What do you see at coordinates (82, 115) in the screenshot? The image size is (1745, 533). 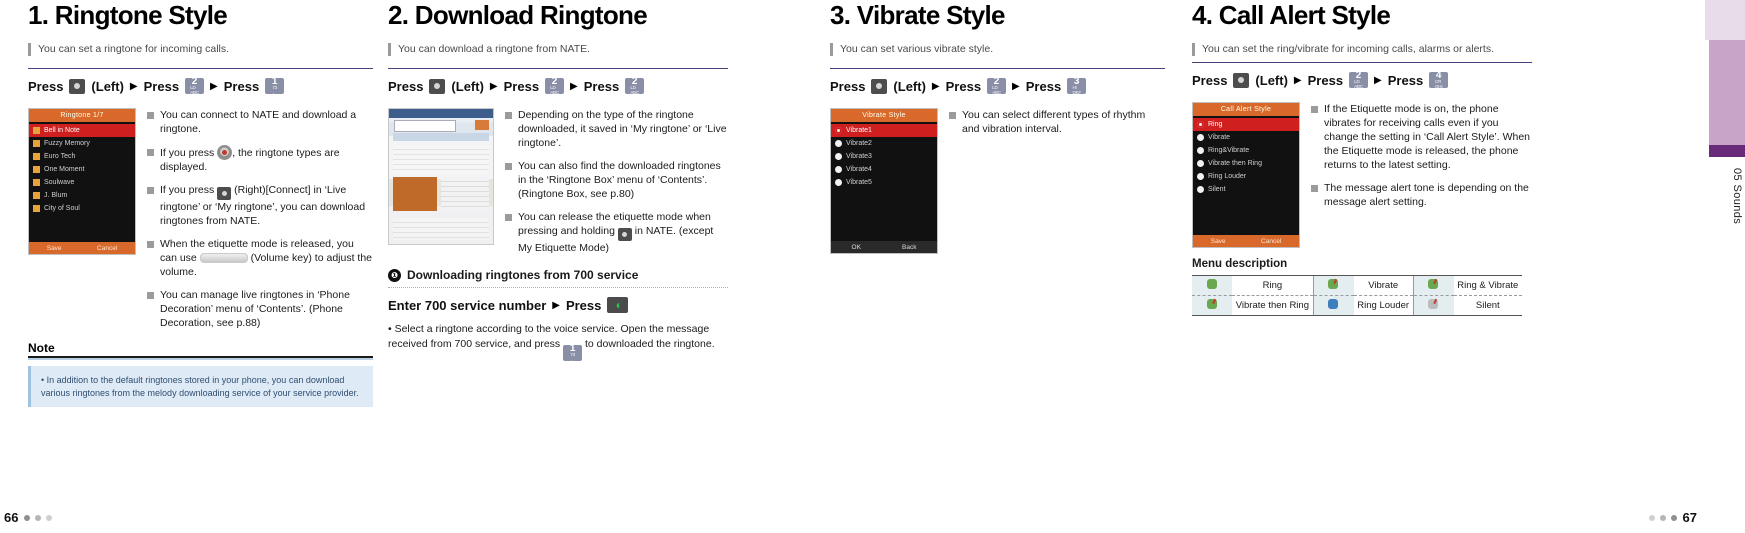 I see `phone-header: Ringtone 1/7` at bounding box center [82, 115].